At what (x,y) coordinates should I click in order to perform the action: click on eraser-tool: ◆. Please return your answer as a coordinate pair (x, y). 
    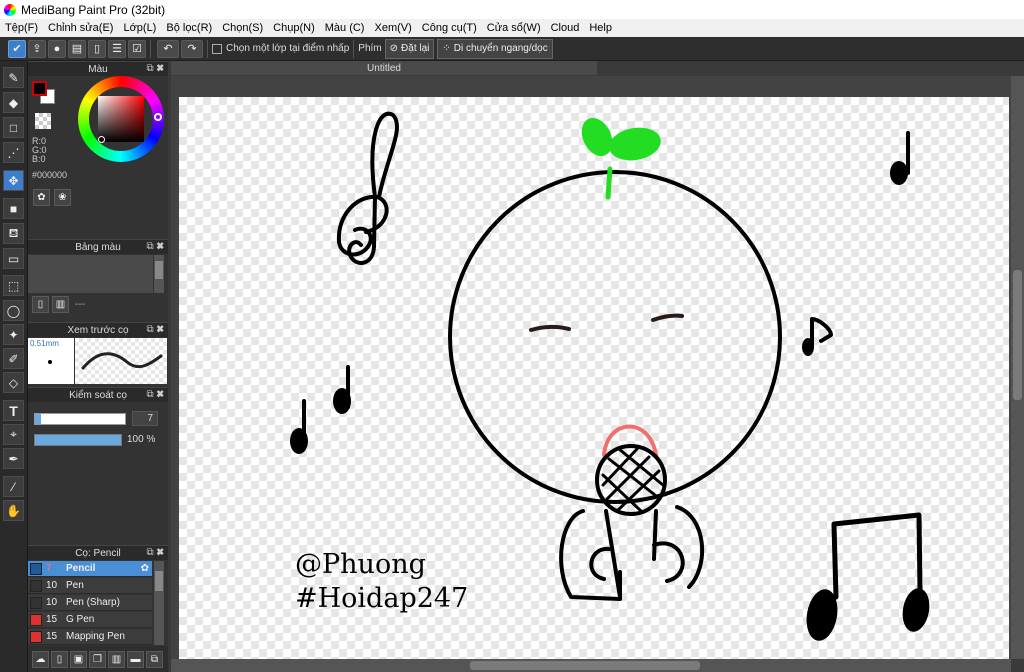
    Looking at the image, I should click on (13, 102).